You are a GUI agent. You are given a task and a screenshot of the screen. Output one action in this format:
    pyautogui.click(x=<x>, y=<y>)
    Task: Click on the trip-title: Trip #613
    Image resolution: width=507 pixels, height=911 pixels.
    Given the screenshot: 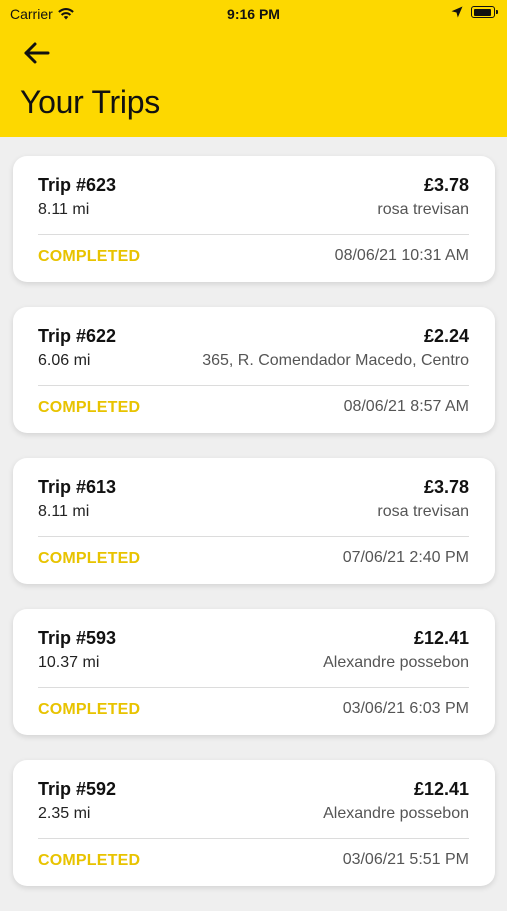 What is the action you would take?
    pyautogui.click(x=77, y=487)
    